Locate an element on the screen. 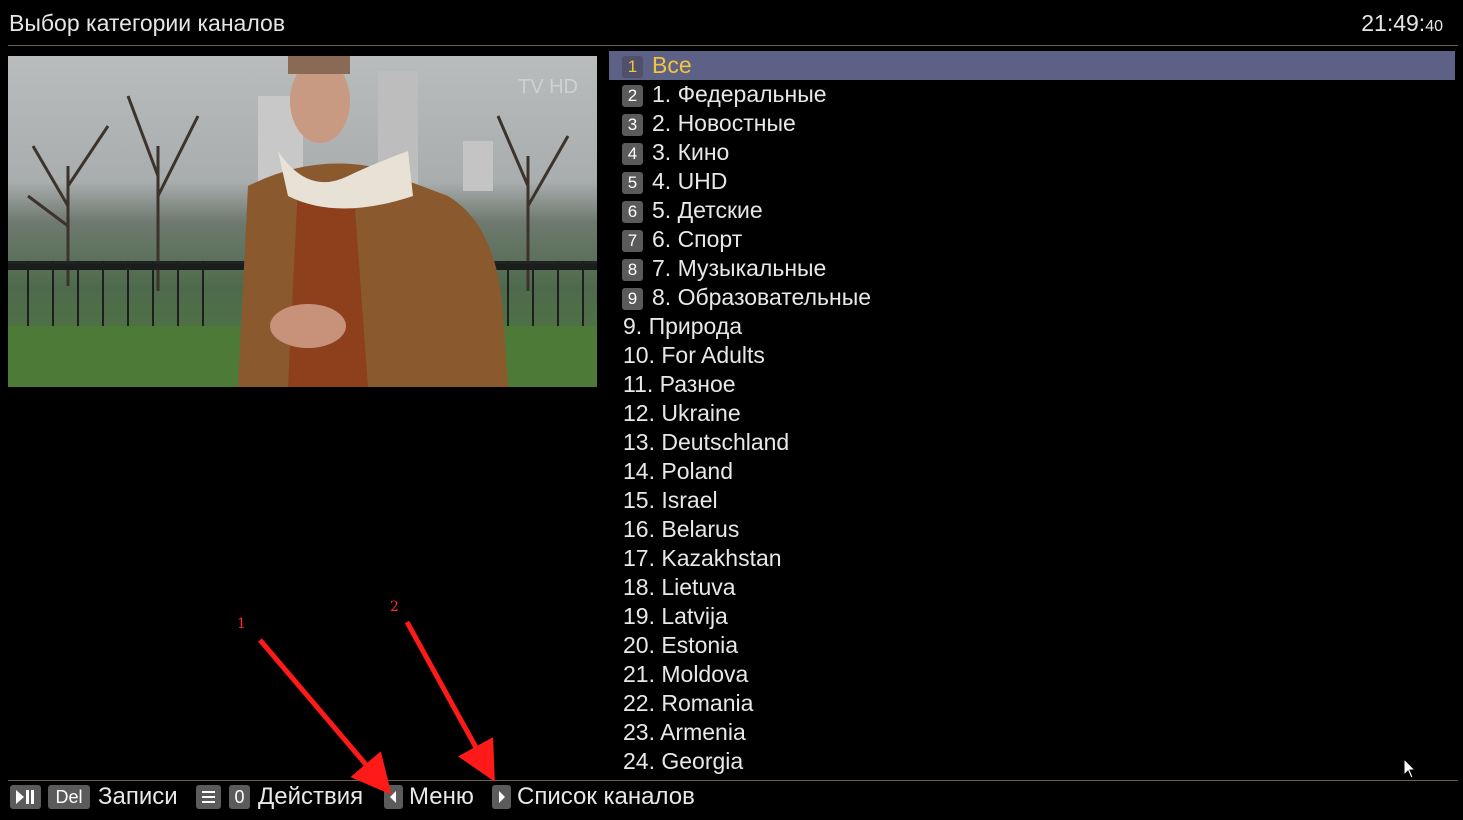  category-number-badge: 2 is located at coordinates (632, 96).